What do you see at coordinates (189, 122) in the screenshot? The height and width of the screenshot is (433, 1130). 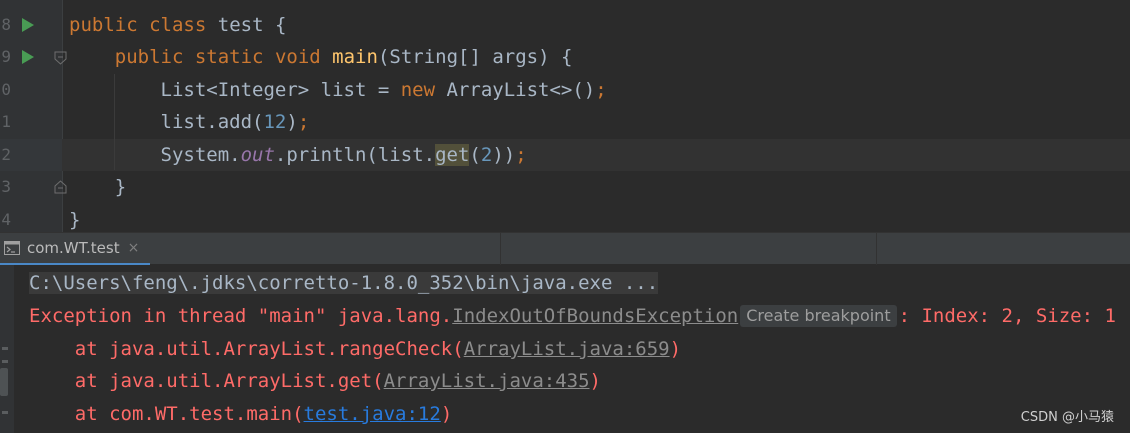 I see `code-line-11: list.add(12);` at bounding box center [189, 122].